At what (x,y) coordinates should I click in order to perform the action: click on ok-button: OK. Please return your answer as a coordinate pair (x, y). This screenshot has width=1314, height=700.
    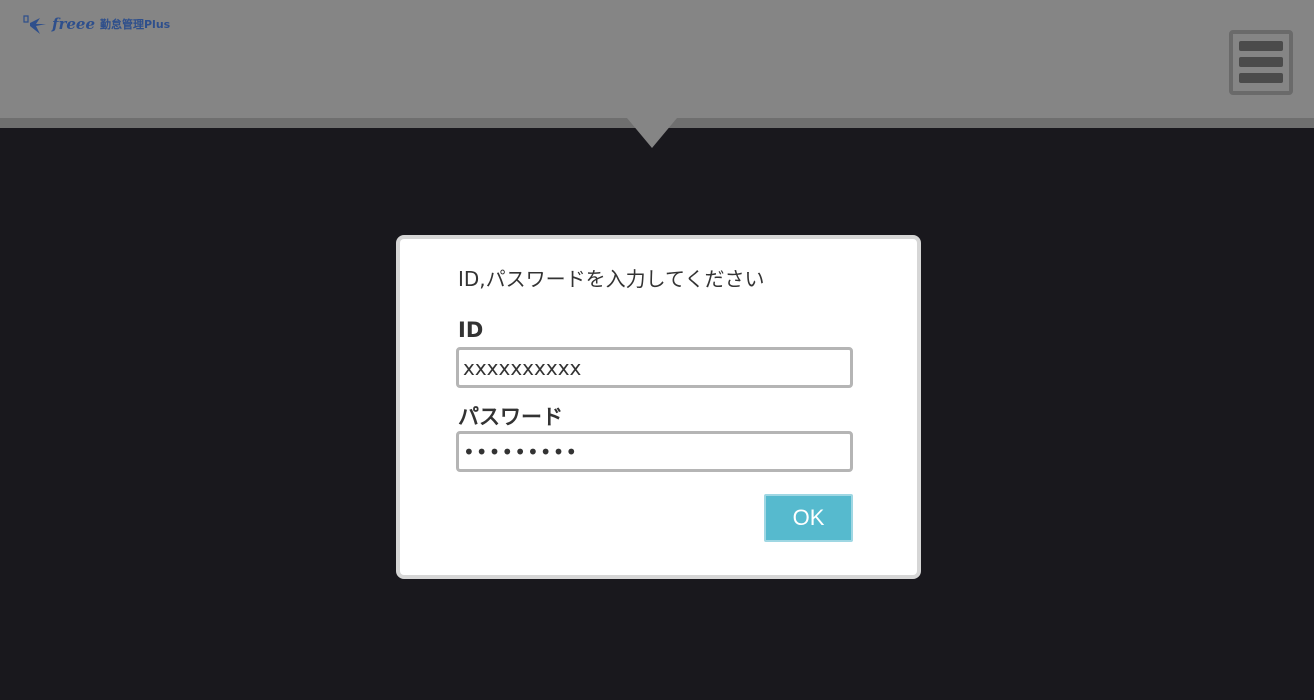
    Looking at the image, I should click on (808, 518).